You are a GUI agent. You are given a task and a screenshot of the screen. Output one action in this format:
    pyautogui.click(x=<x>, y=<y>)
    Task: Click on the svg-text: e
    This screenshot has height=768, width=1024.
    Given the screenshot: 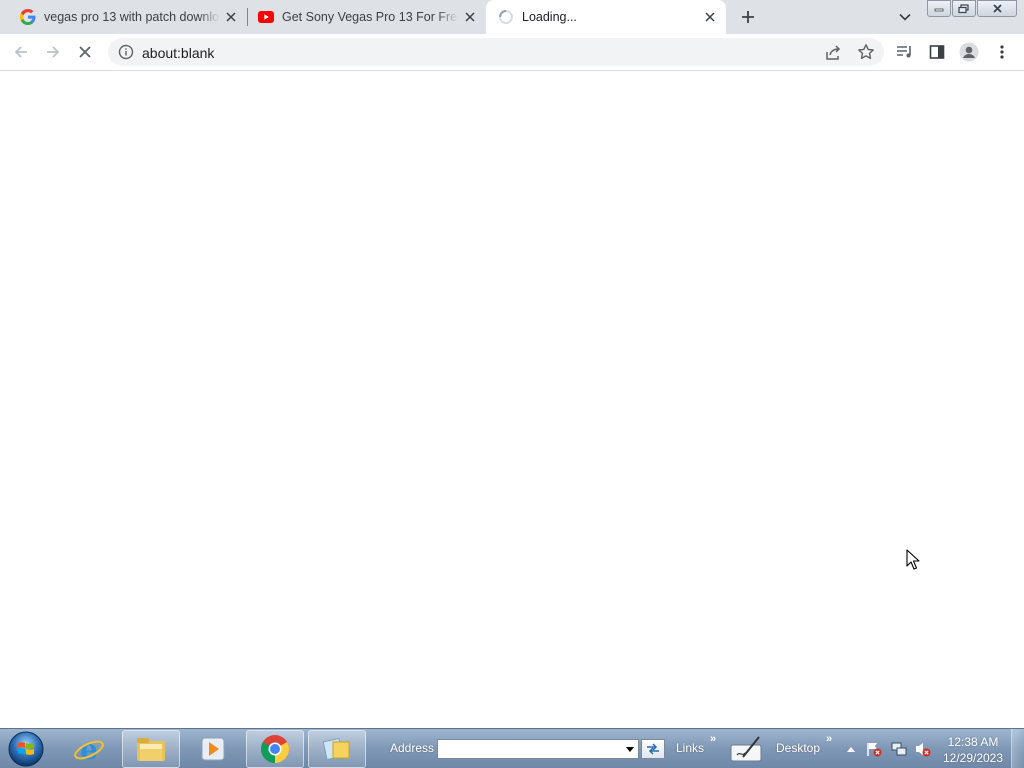 What is the action you would take?
    pyautogui.click(x=89, y=749)
    